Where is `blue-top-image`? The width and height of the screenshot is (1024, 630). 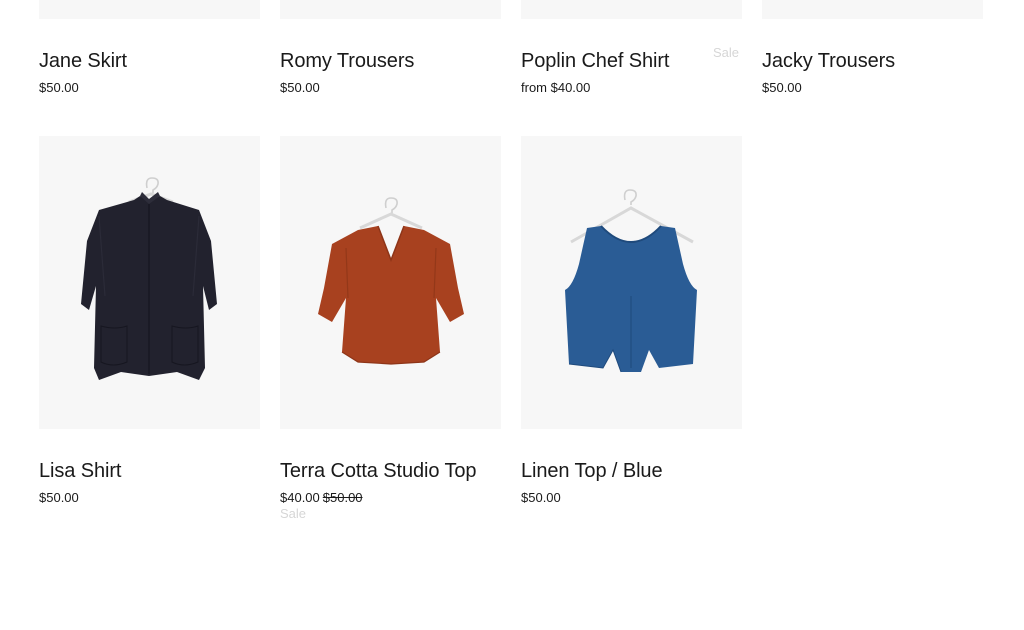 blue-top-image is located at coordinates (631, 281).